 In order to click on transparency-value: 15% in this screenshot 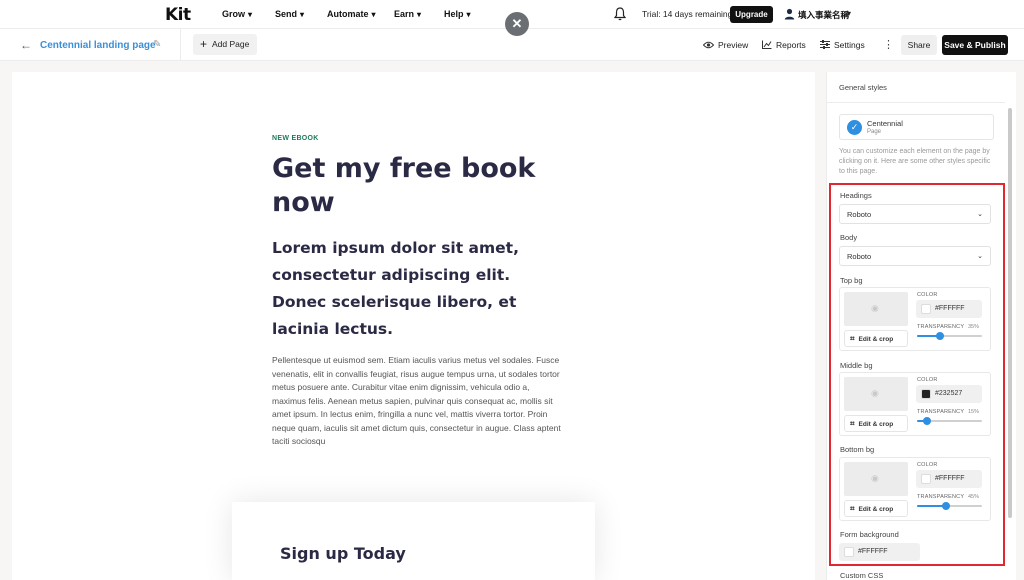, I will do `click(974, 412)`.